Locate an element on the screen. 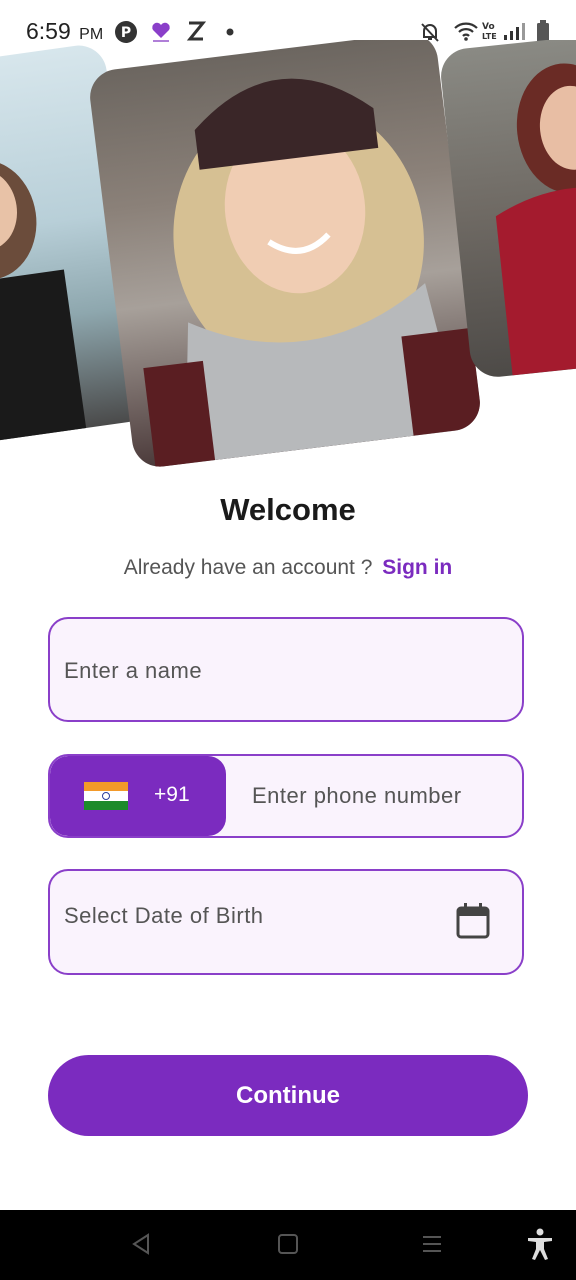 This screenshot has width=576, height=1280. dob-placeholder: Select Date of Birth is located at coordinates (164, 915).